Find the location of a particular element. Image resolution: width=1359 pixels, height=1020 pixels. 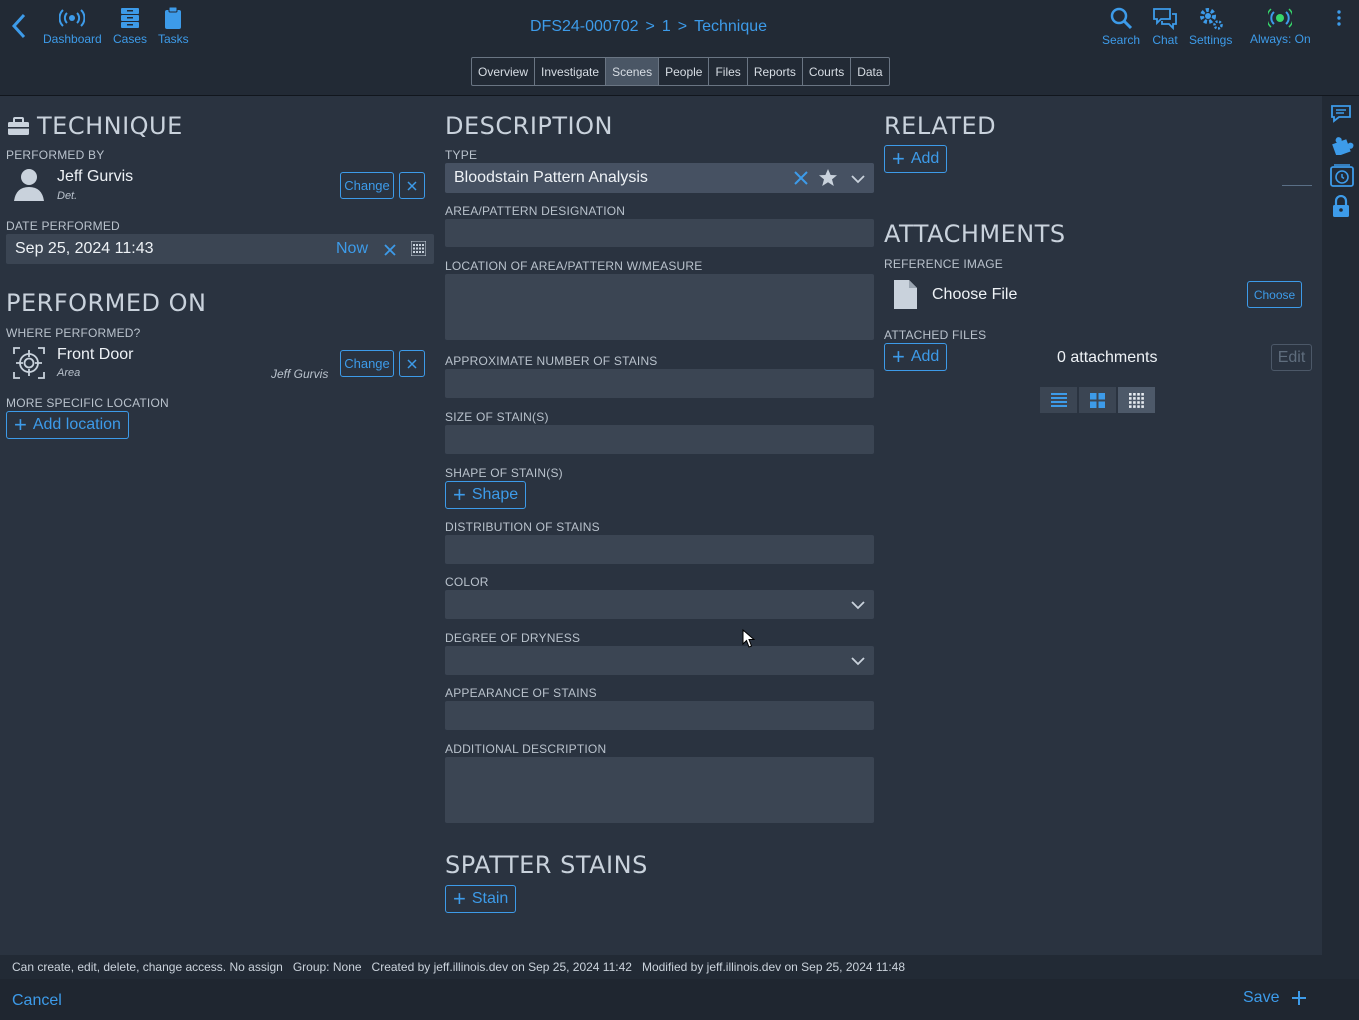

place-type: Area is located at coordinates (69, 373).